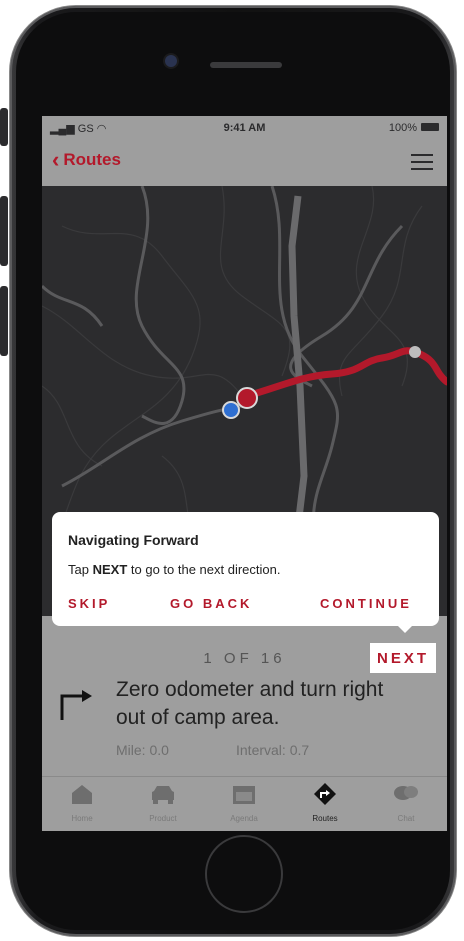  Describe the element at coordinates (366, 603) in the screenshot. I see `continue-button: CONTINUE` at that location.